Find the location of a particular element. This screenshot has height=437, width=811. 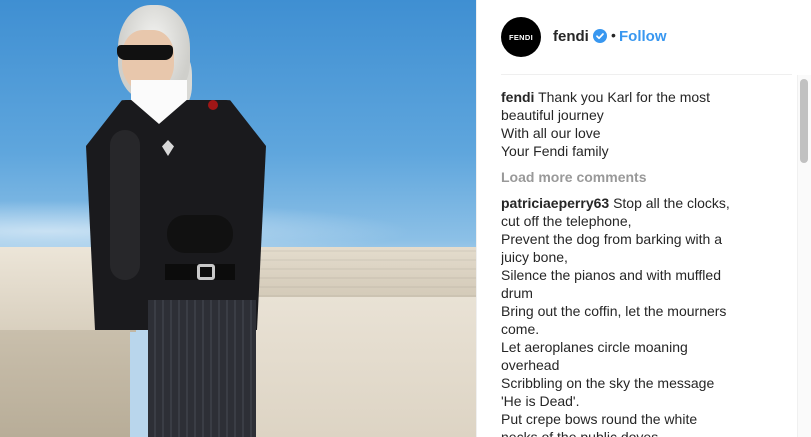

comment-line: Let aeroplanes circle moaning is located at coordinates (594, 347).